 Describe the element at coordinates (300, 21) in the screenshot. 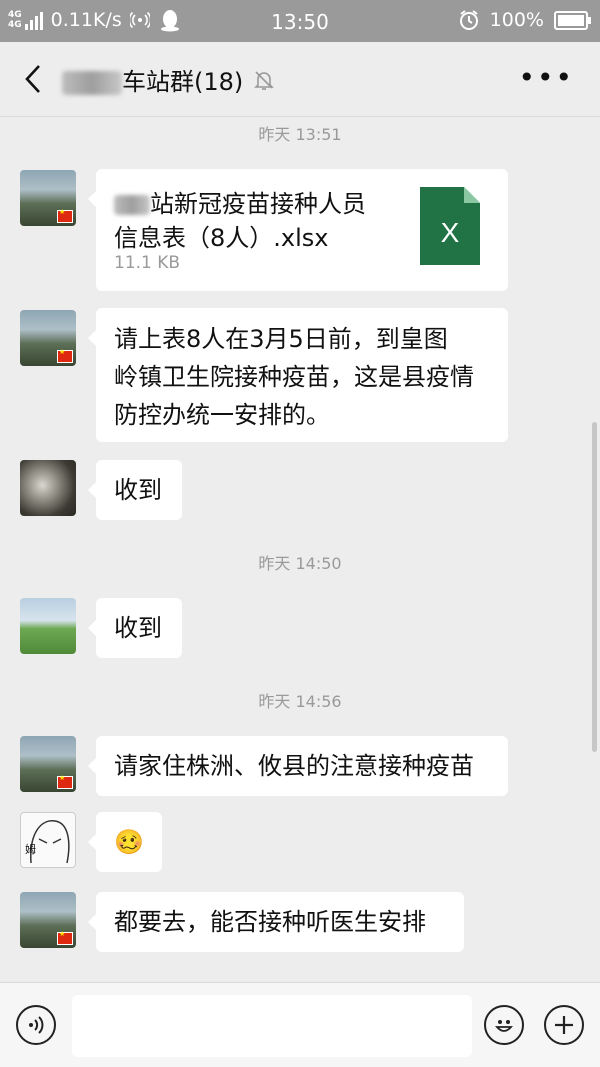

I see `status-bar: 4G 4G 0.11K/s 13:50 100%` at that location.